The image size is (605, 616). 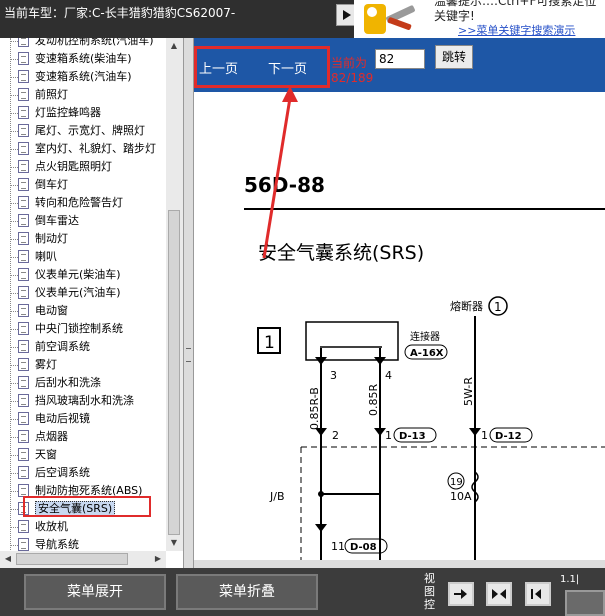 What do you see at coordinates (314, 408) in the screenshot?
I see `wire1-label: 0.85R-B` at bounding box center [314, 408].